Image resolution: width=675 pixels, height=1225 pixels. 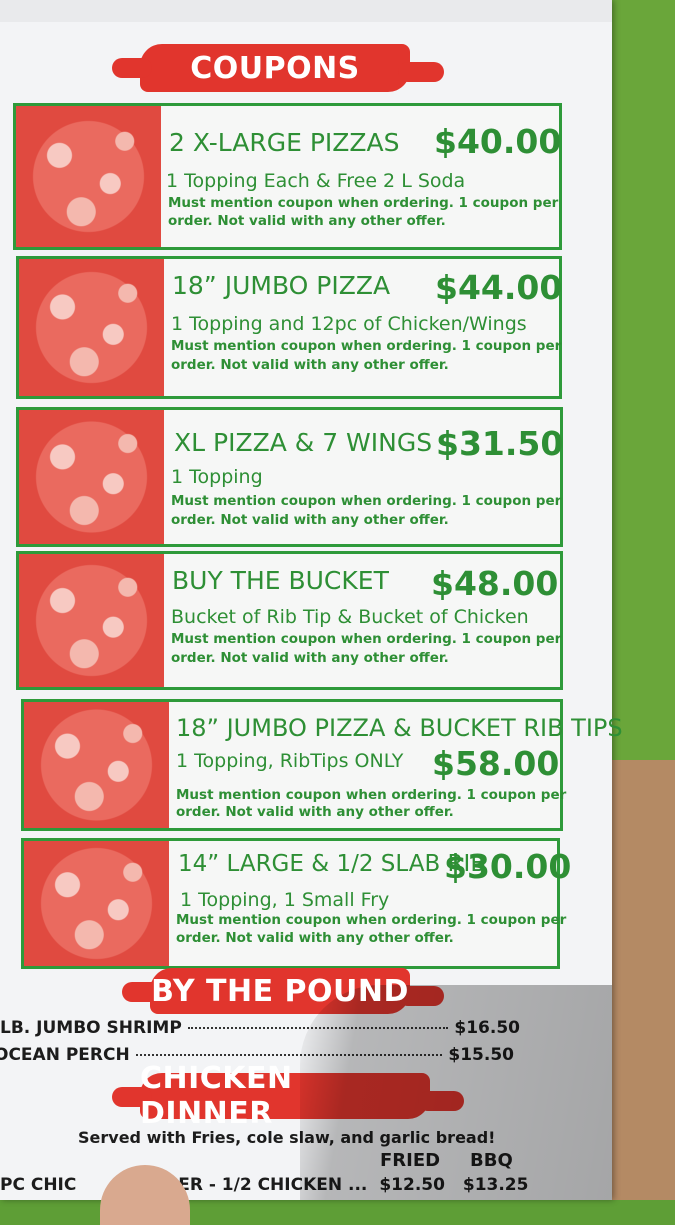 What do you see at coordinates (495, 1185) in the screenshot?
I see `price-bbq: $13.25` at bounding box center [495, 1185].